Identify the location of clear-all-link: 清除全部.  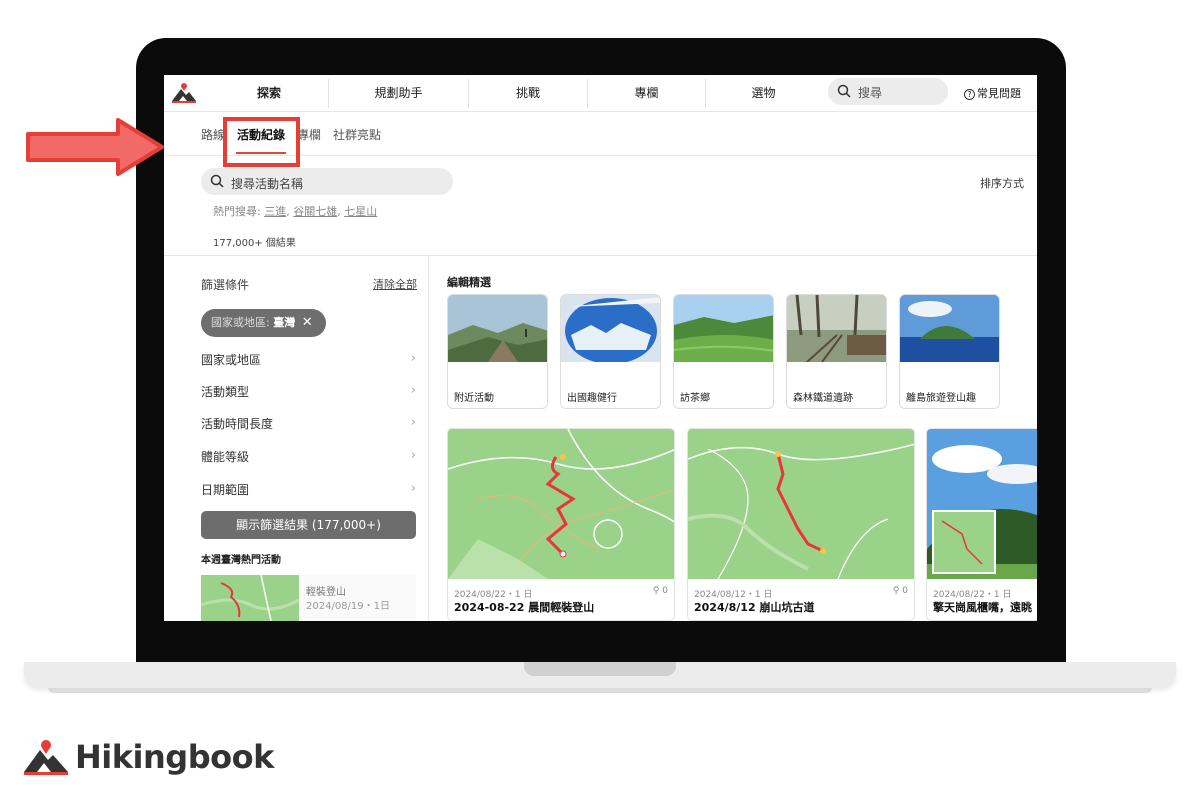
(395, 284).